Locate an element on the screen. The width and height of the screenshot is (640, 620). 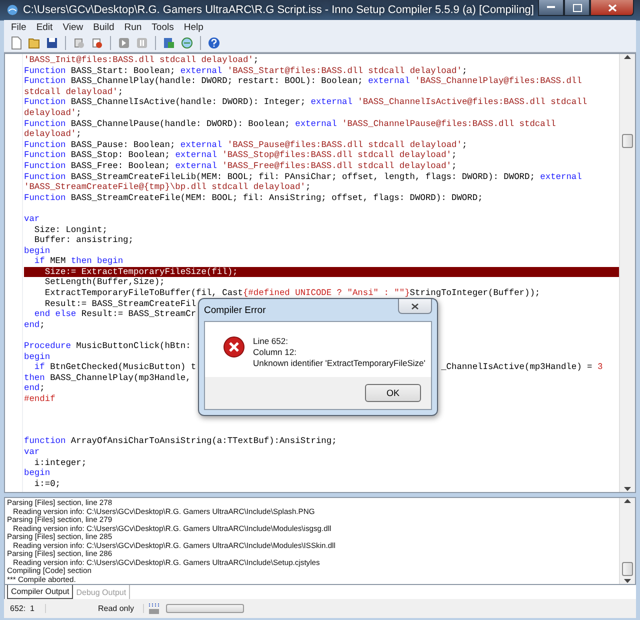
code-line: function ArrayOfAnsiCharToAnsiString(a:TTextBuf):AnsiString; is located at coordinates (180, 441).